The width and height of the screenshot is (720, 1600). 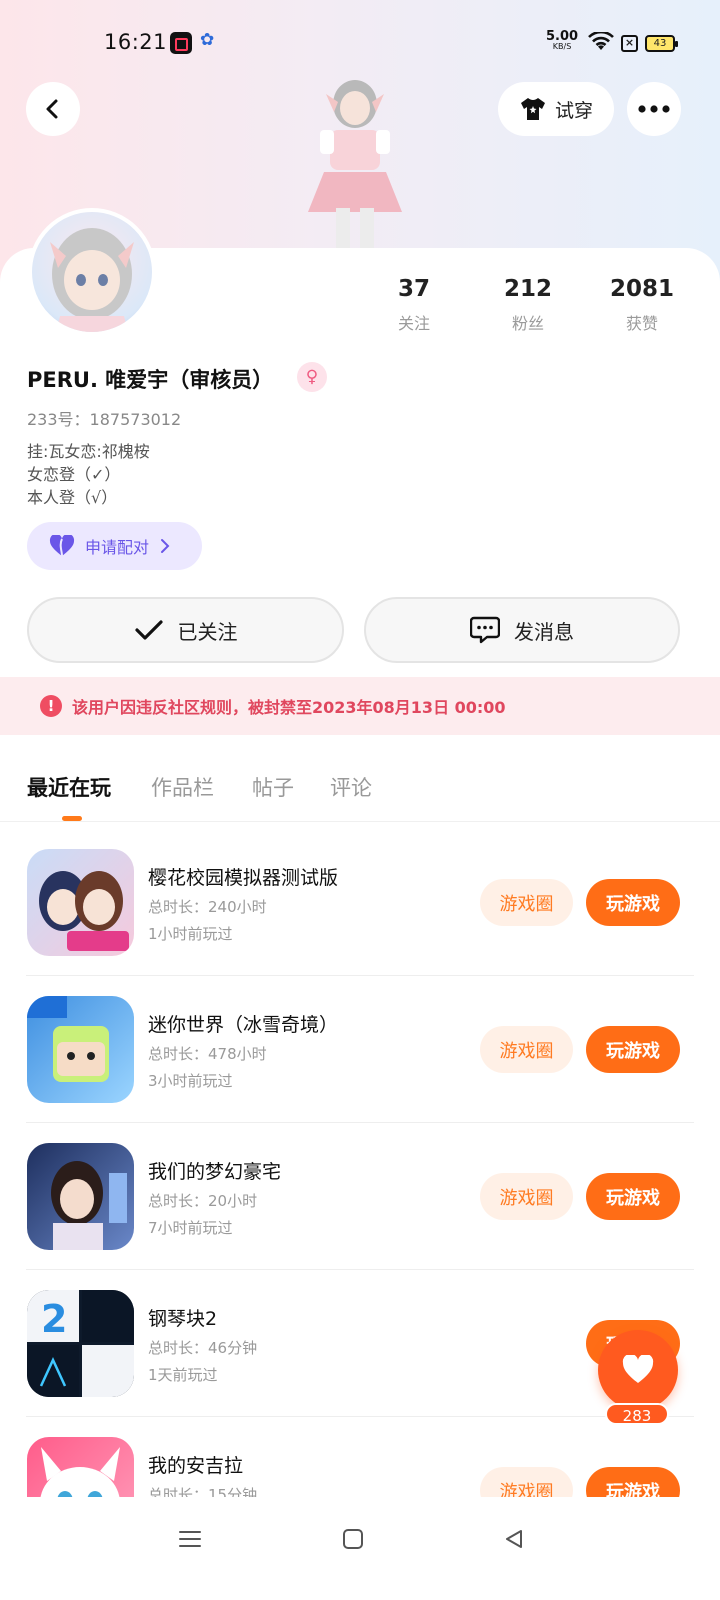 I want to click on back-triangle-icon, so click(x=514, y=1539).